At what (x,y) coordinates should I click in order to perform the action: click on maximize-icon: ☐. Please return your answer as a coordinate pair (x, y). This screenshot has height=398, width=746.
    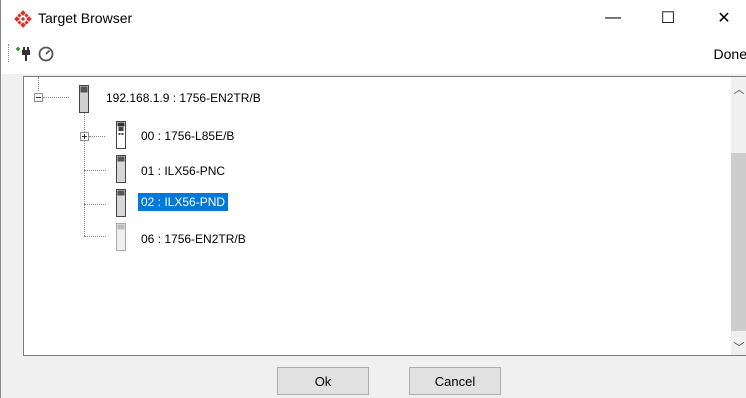
    Looking at the image, I should click on (668, 18).